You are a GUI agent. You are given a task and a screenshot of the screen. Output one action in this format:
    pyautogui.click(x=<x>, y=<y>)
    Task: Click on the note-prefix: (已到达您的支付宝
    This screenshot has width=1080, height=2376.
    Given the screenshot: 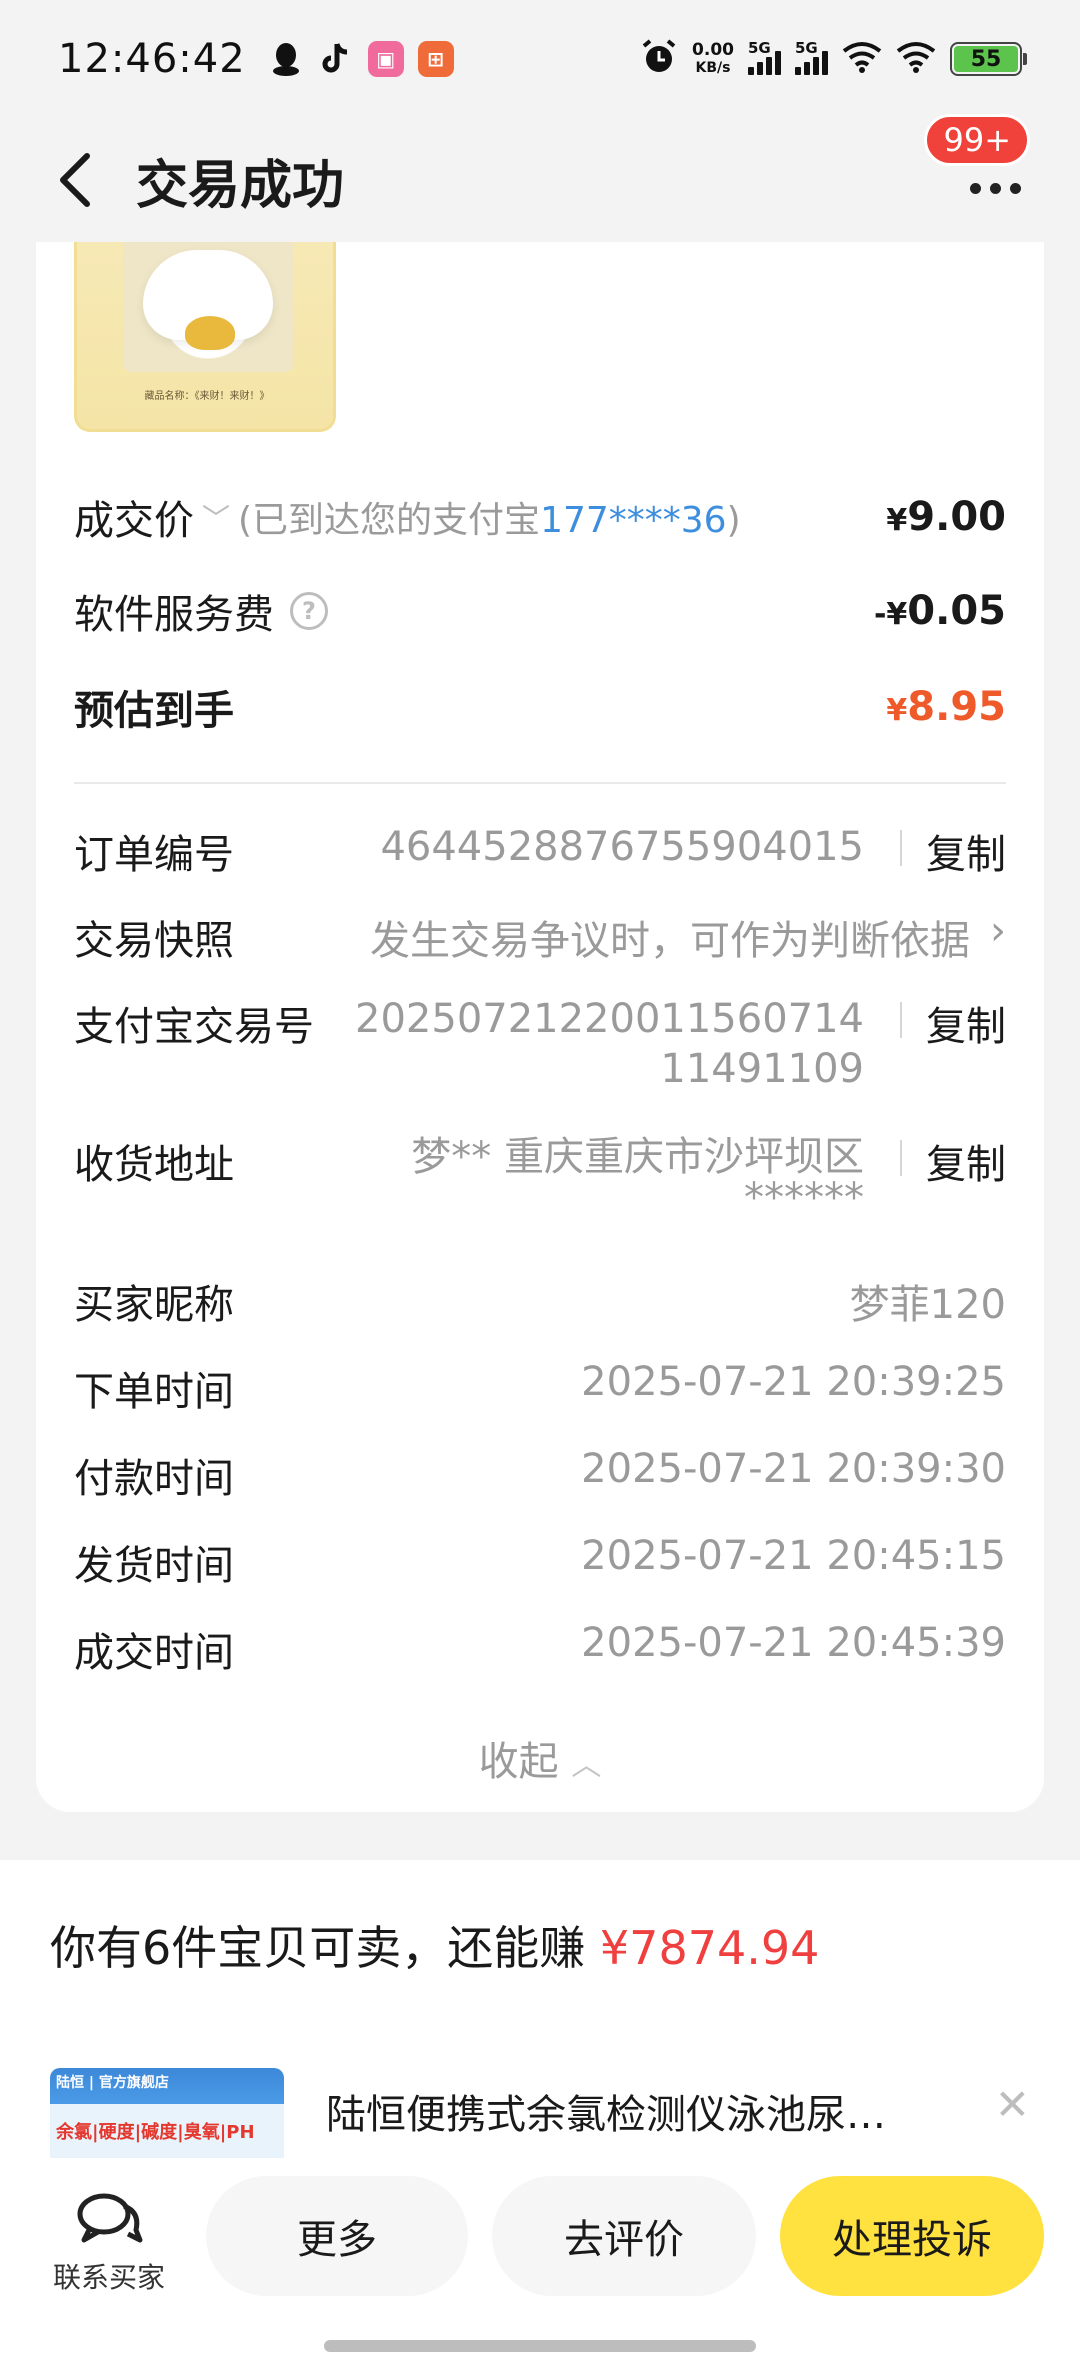 What is the action you would take?
    pyautogui.click(x=389, y=520)
    